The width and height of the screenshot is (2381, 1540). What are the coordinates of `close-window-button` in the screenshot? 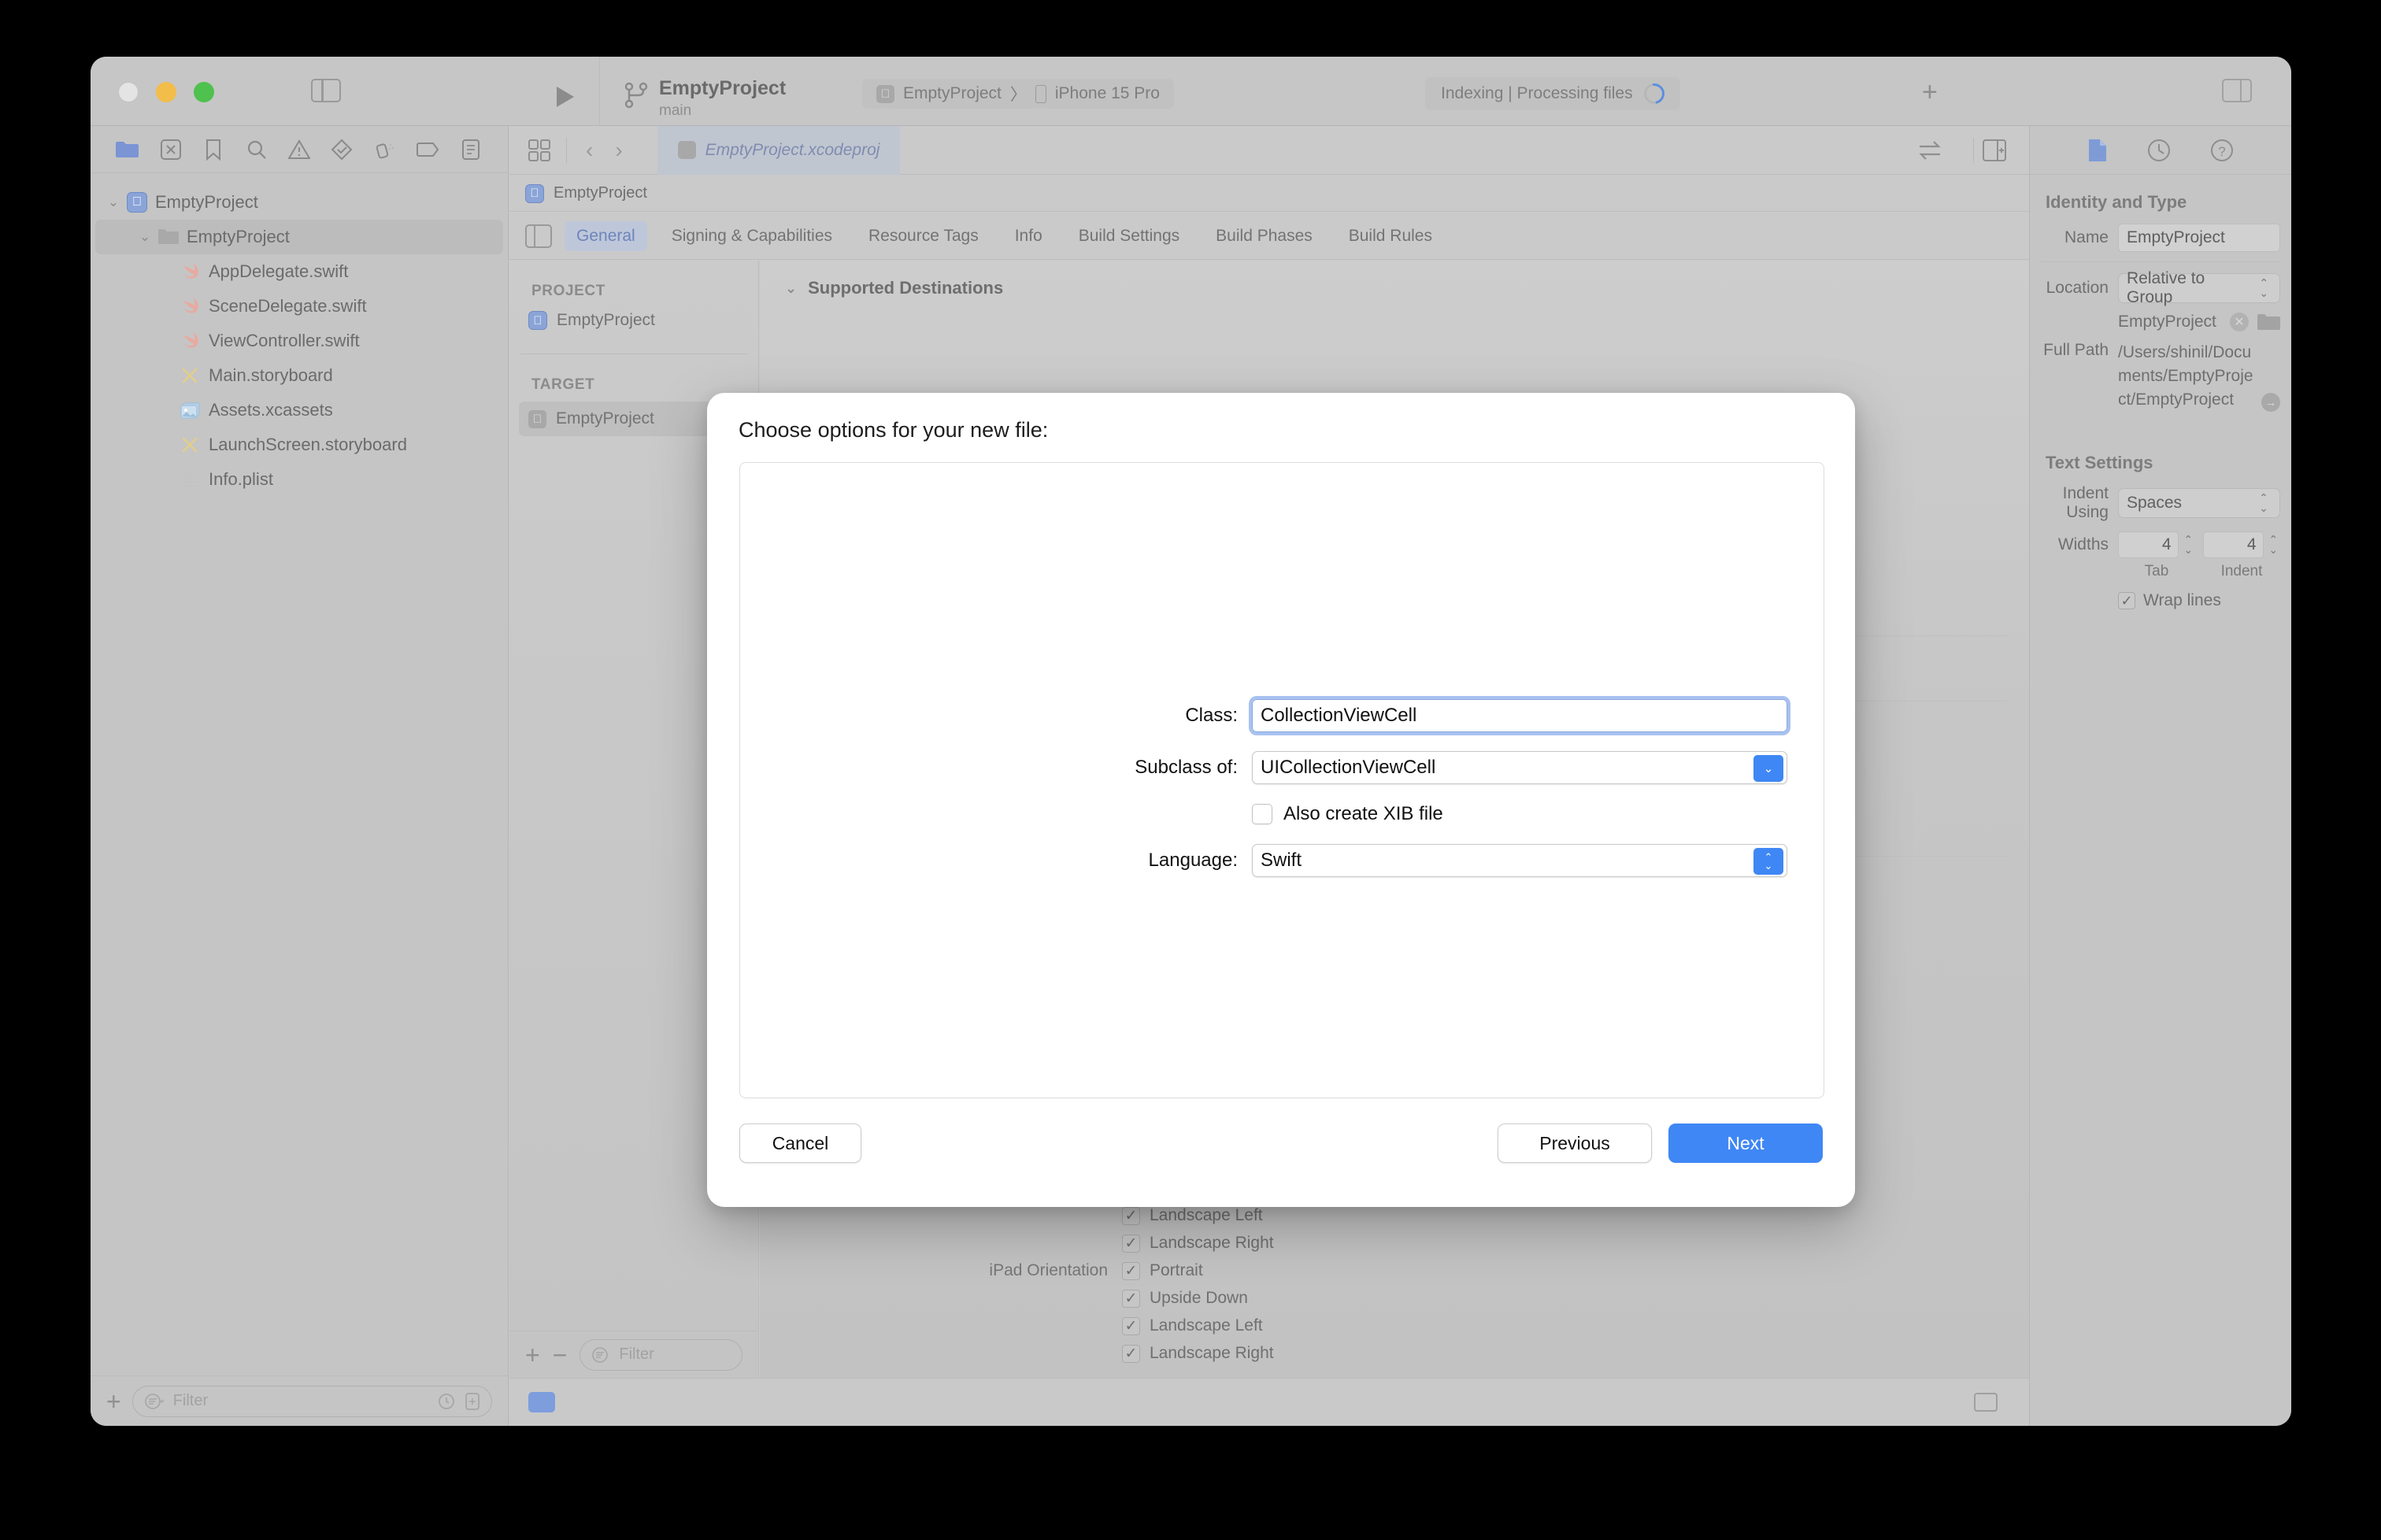 It's located at (128, 92).